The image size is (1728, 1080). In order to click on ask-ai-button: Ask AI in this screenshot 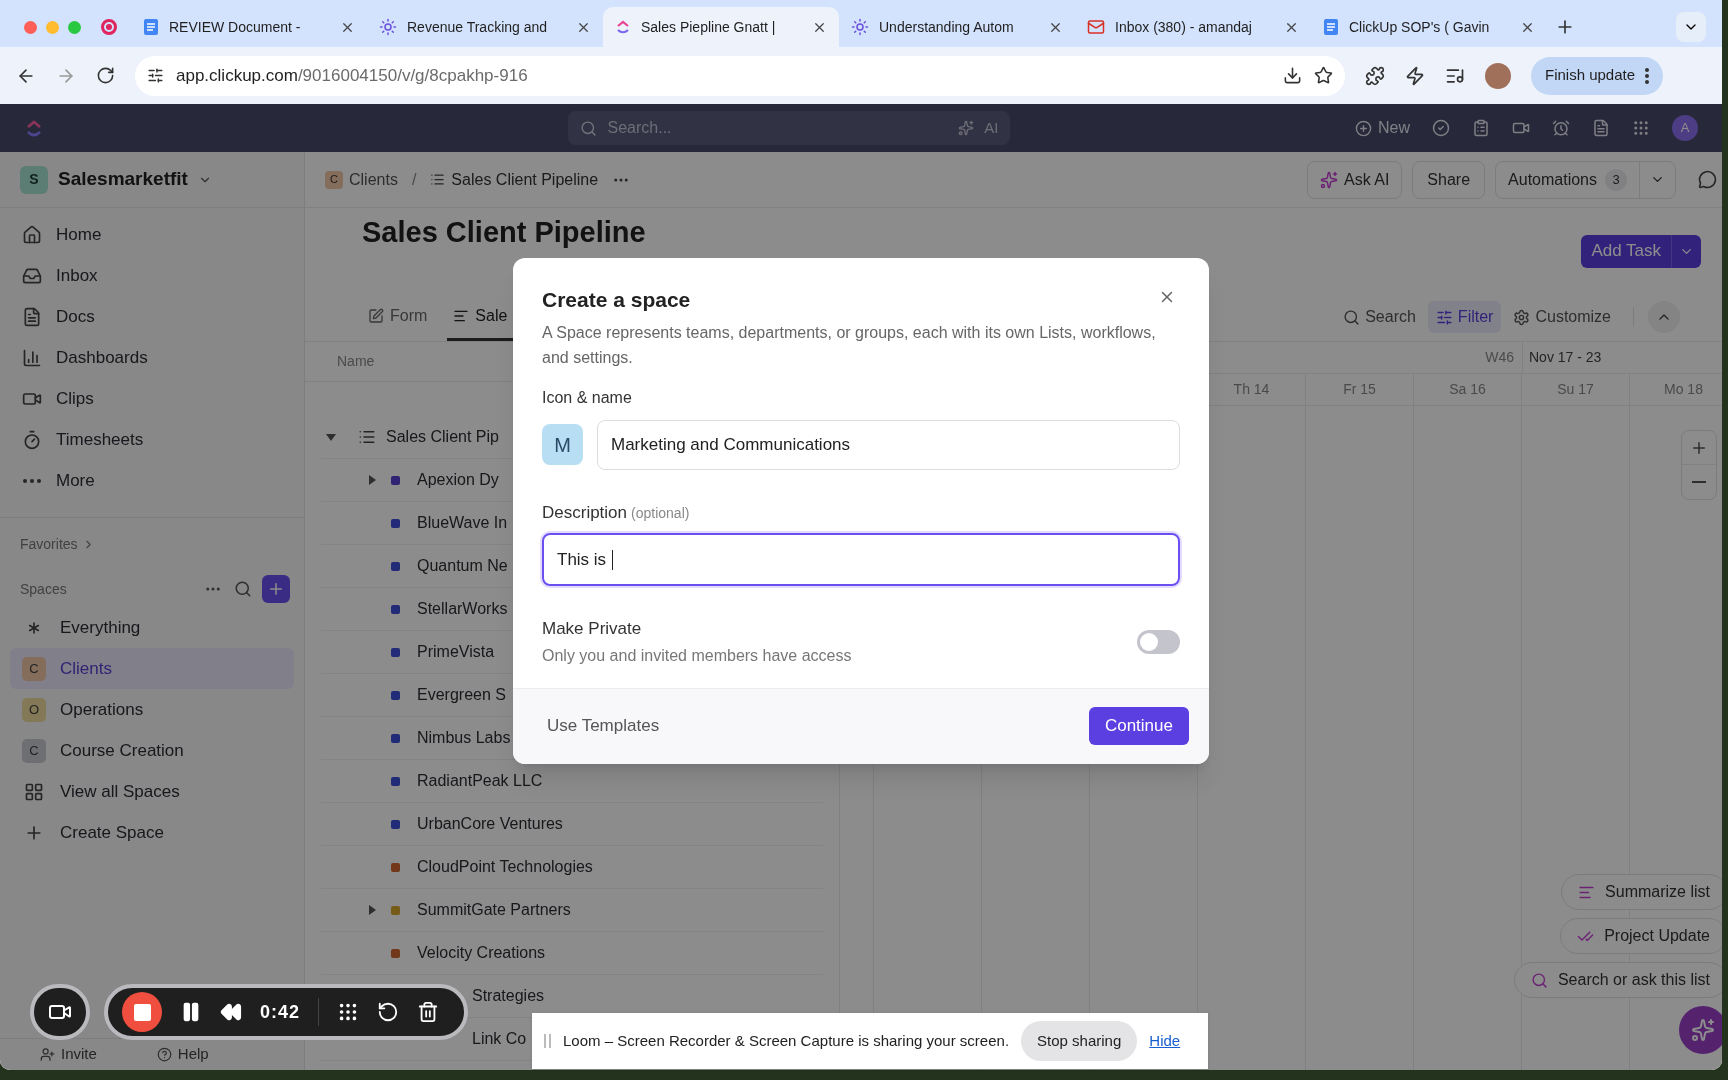, I will do `click(1355, 179)`.